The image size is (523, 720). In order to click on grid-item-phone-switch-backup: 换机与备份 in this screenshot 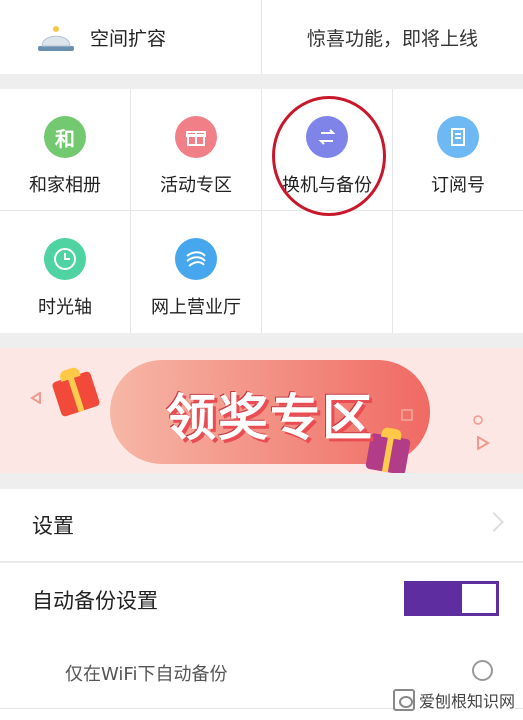, I will do `click(327, 150)`.